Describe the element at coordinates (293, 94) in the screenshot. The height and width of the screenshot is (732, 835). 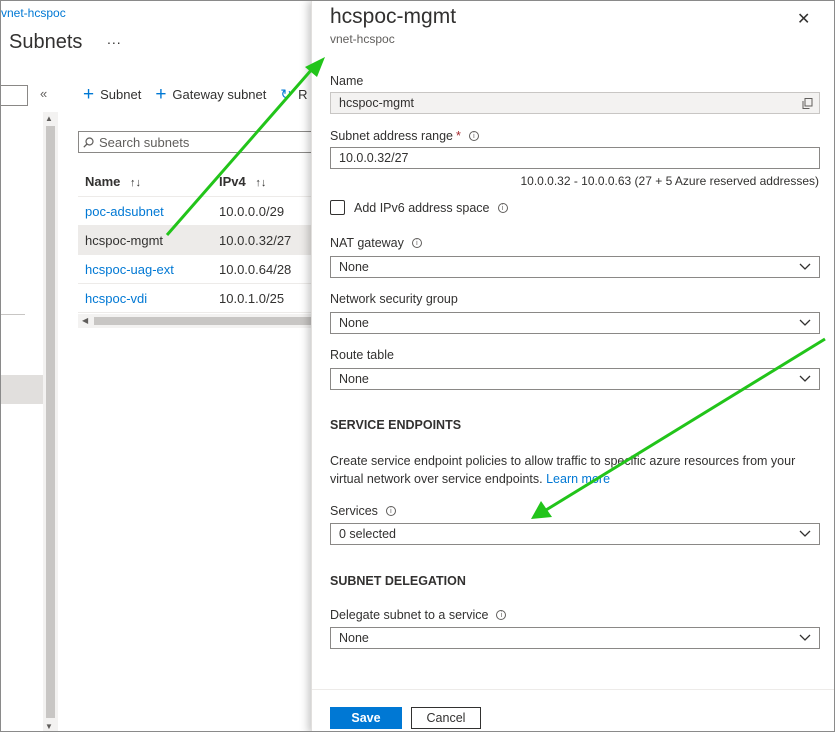
I see `refresh-button: ↻ R` at that location.